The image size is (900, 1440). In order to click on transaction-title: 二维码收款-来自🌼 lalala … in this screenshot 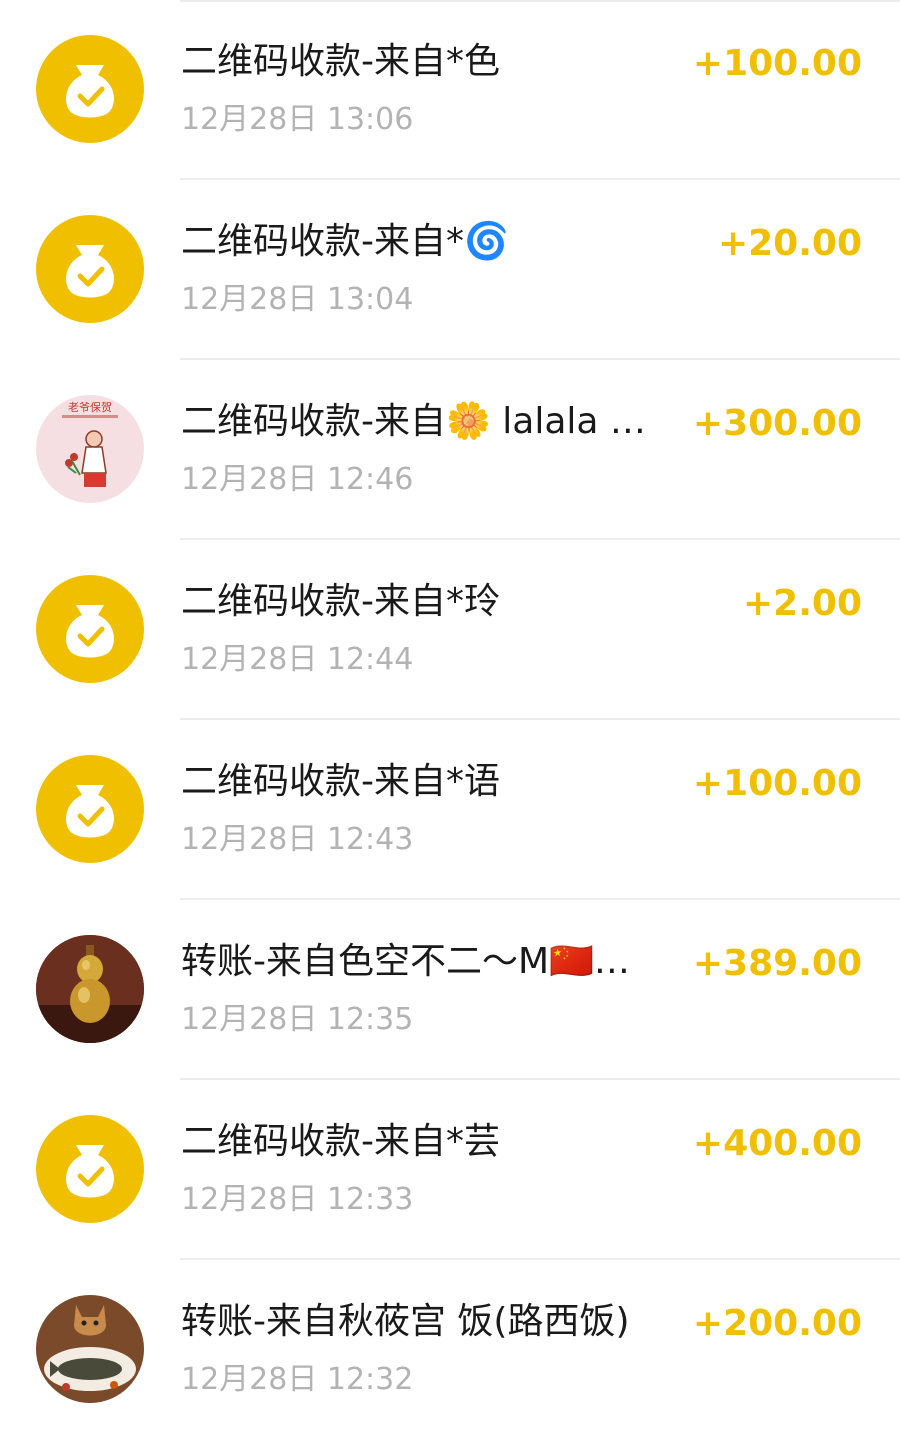, I will do `click(413, 421)`.